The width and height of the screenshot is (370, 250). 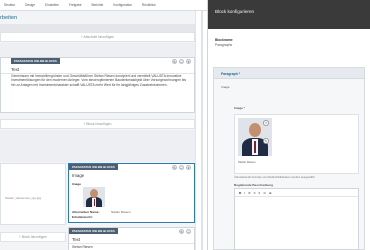 What do you see at coordinates (98, 5) in the screenshot?
I see `toolbar-item-berichte: Berichte` at bounding box center [98, 5].